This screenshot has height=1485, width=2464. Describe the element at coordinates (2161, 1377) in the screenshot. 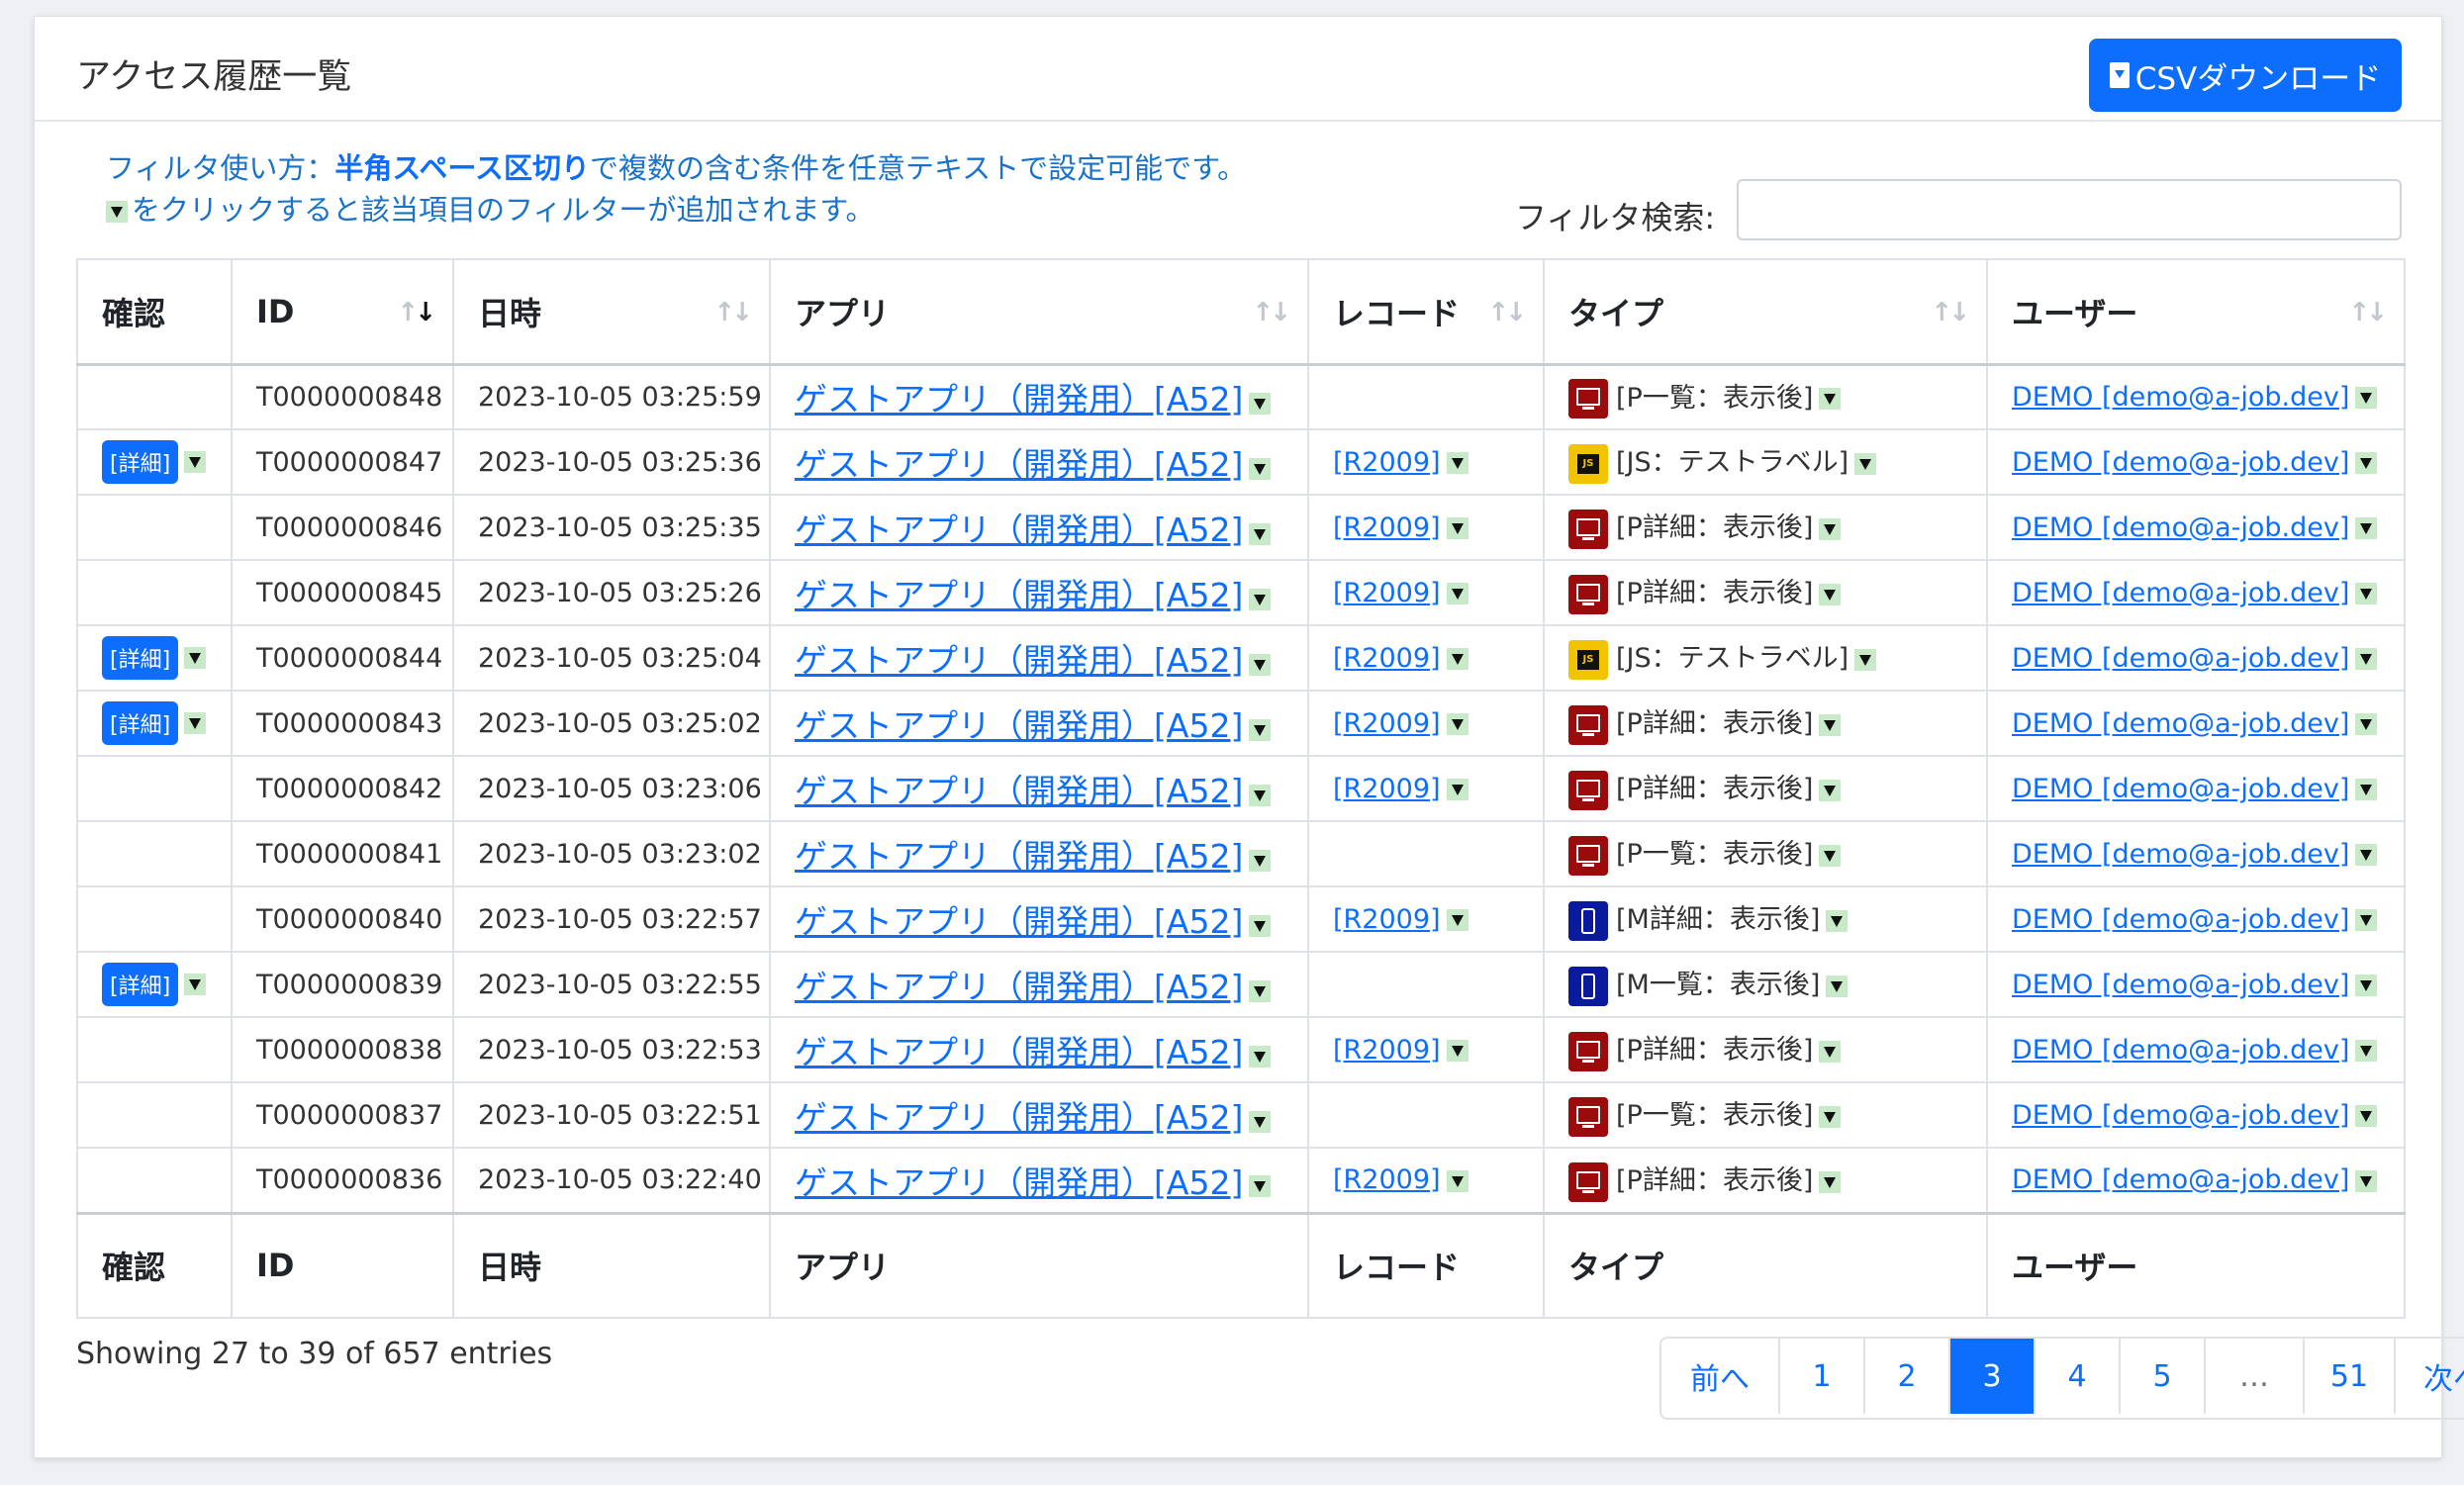

I see `page-button-5: 5` at that location.